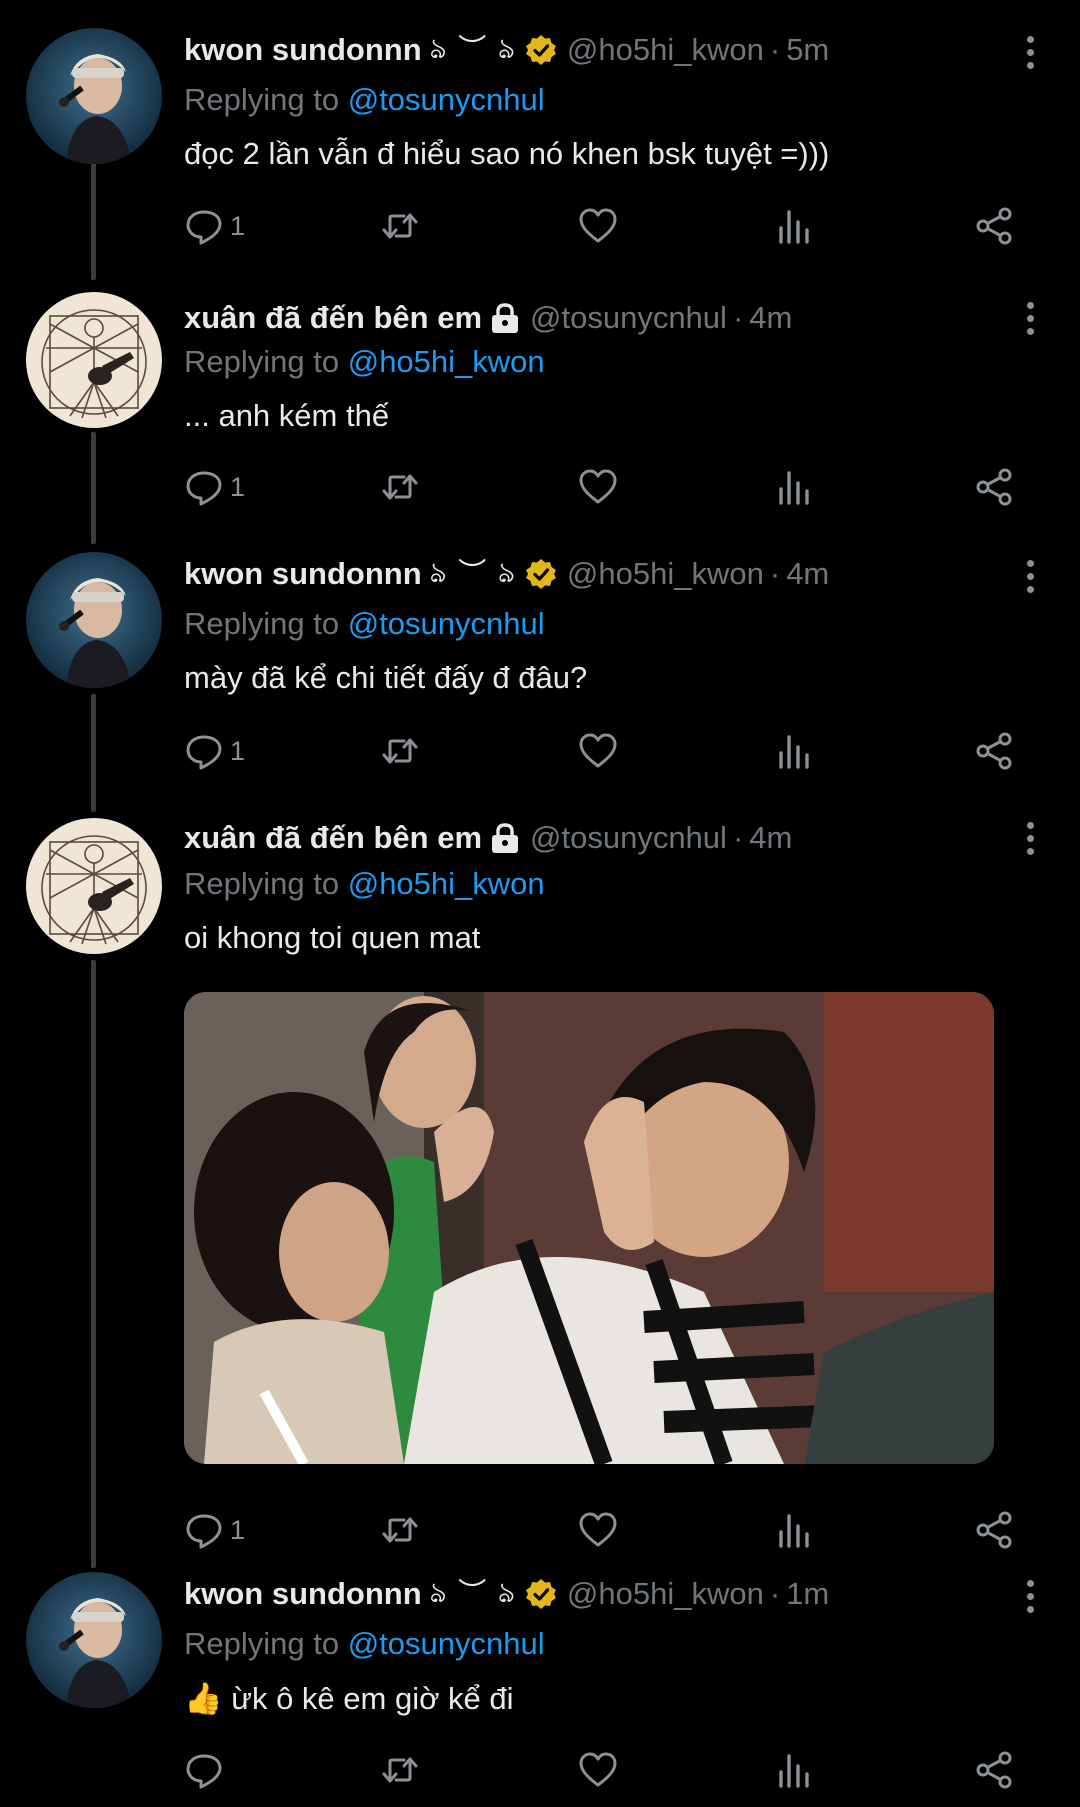 This screenshot has height=1807, width=1080. I want to click on timestamp: 1m, so click(807, 1594).